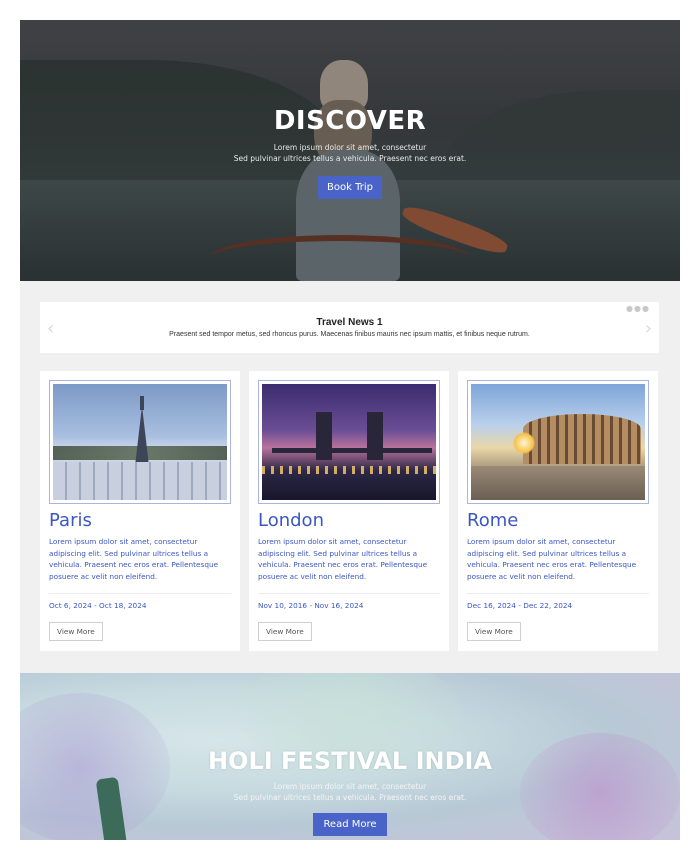  I want to click on news-title: Travel News 1, so click(349, 322).